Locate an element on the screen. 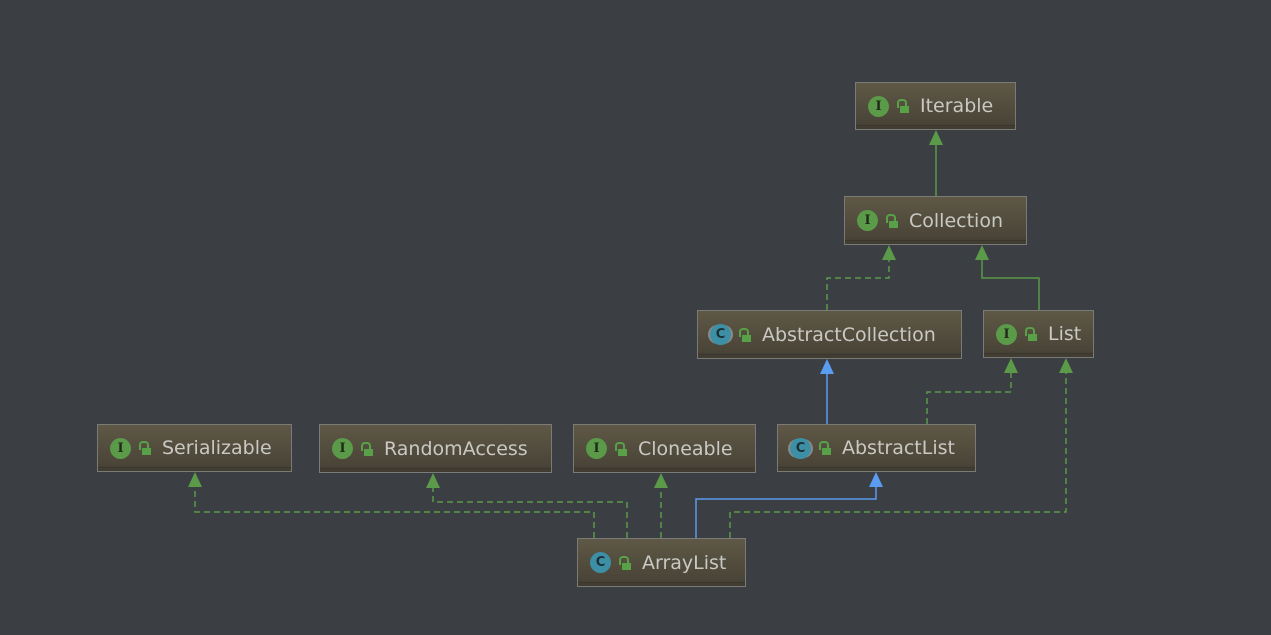  edge-list-collection is located at coordinates (1010, 284).